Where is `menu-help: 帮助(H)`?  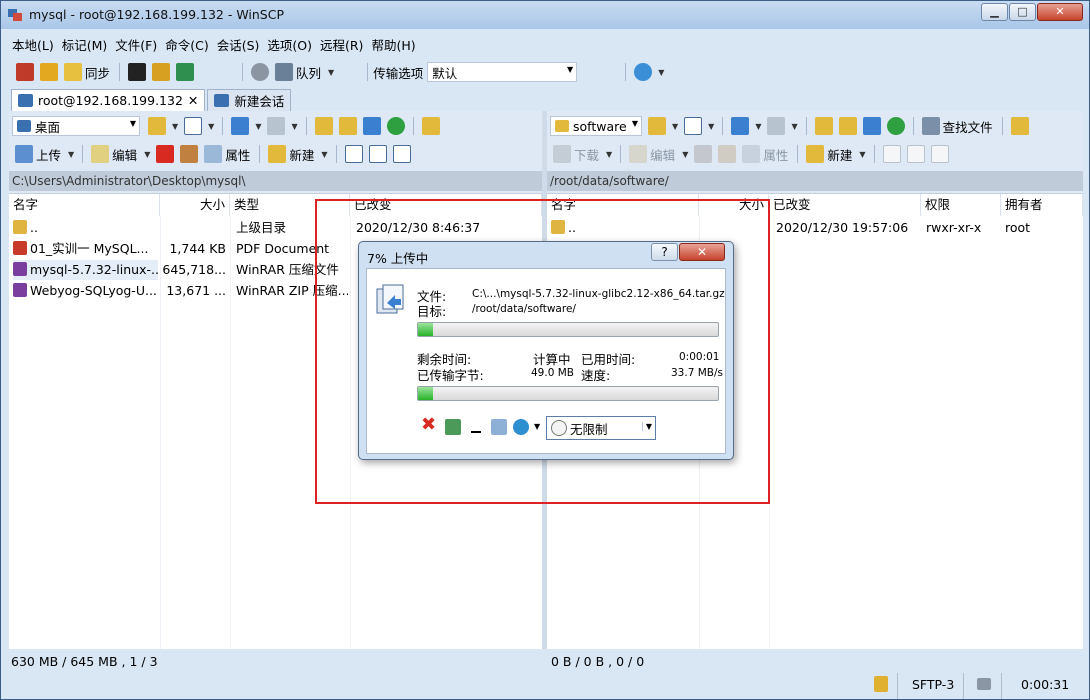
menu-help: 帮助(H) is located at coordinates (393, 44).